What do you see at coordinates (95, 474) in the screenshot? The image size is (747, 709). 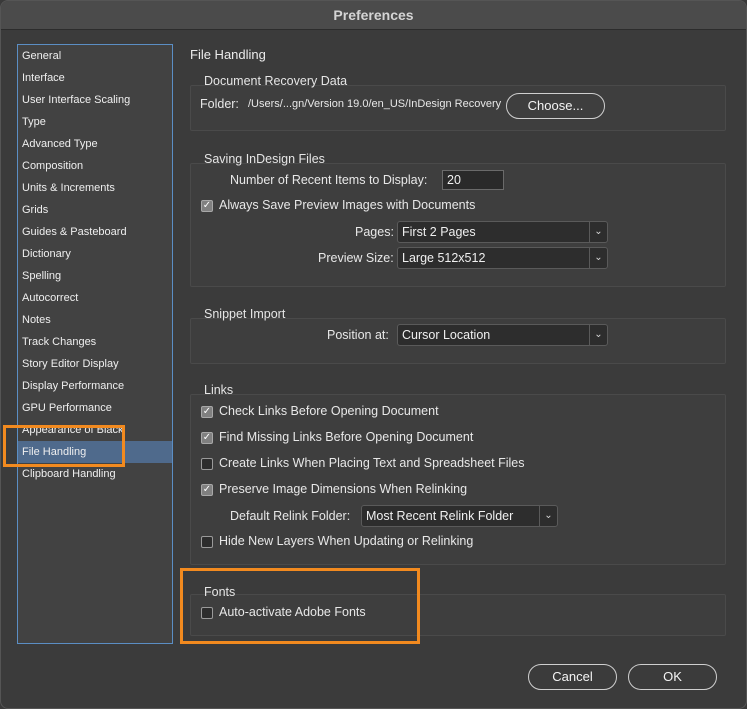 I see `sidebar-item-clipboard-handling: Clipboard Handling` at bounding box center [95, 474].